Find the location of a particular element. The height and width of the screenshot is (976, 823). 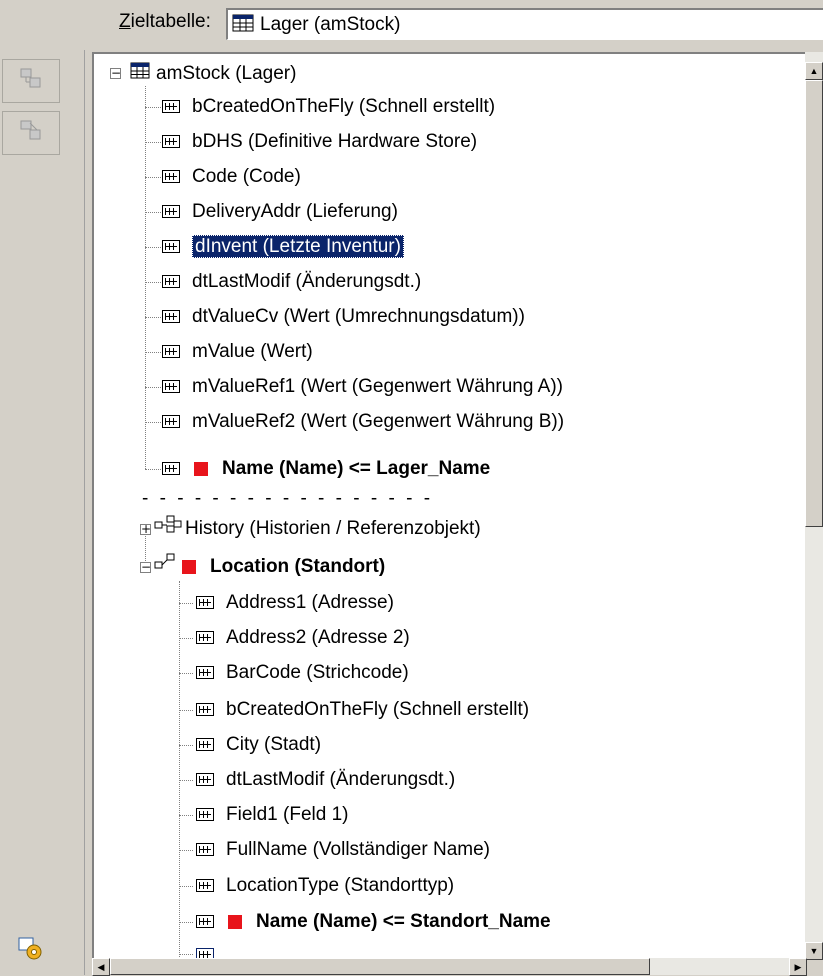

field-item: mValue (Wert) is located at coordinates (237, 352).